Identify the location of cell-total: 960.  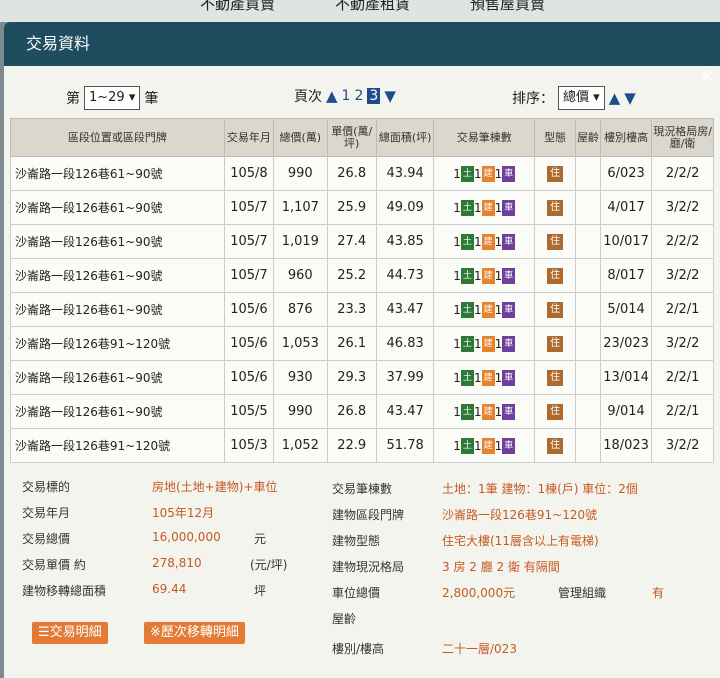
(300, 275).